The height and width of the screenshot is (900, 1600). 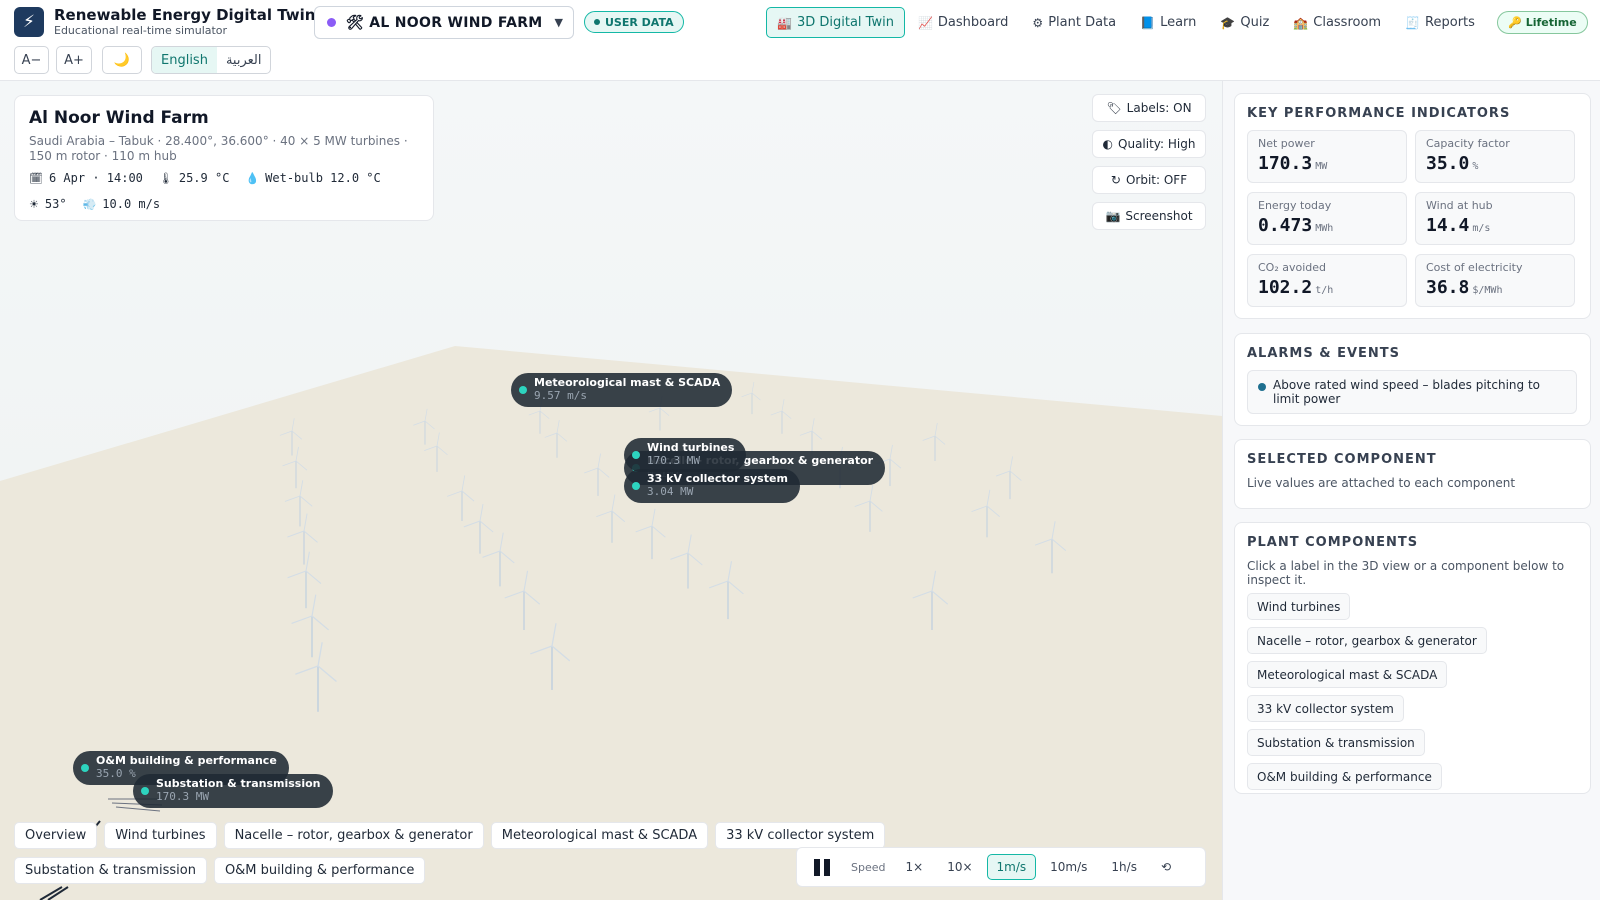 What do you see at coordinates (1285, 287) in the screenshot?
I see `kpi-value: 102.2` at bounding box center [1285, 287].